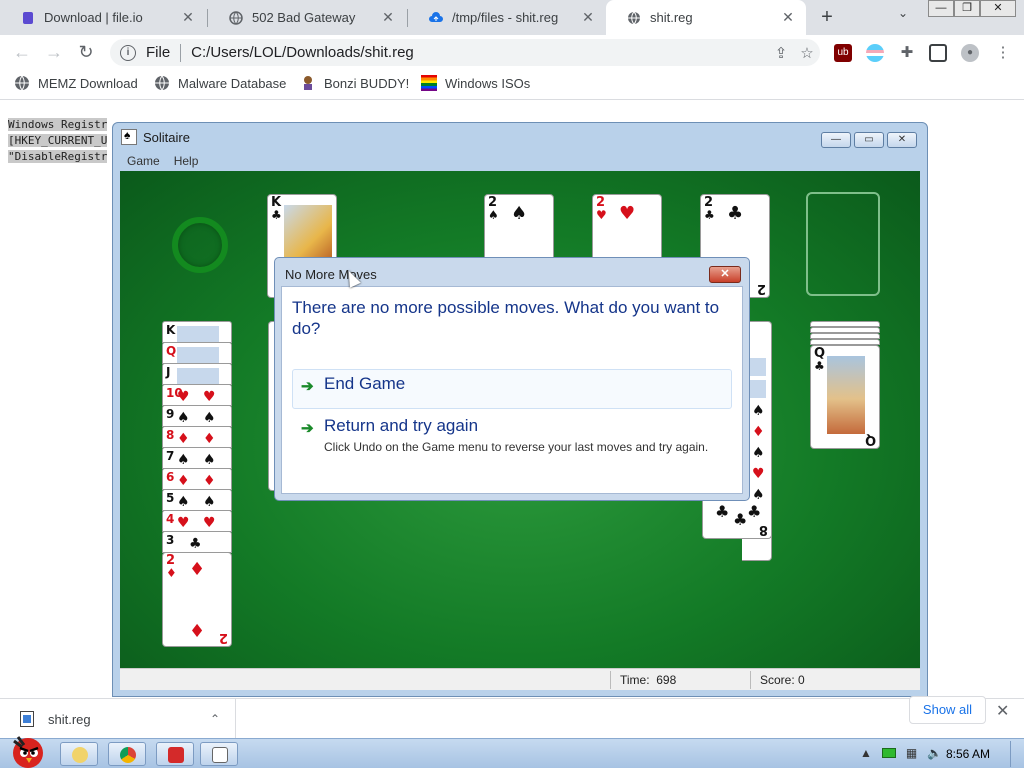 The image size is (1024, 774). I want to click on bookmark-memz: MEMZ Download, so click(76, 83).